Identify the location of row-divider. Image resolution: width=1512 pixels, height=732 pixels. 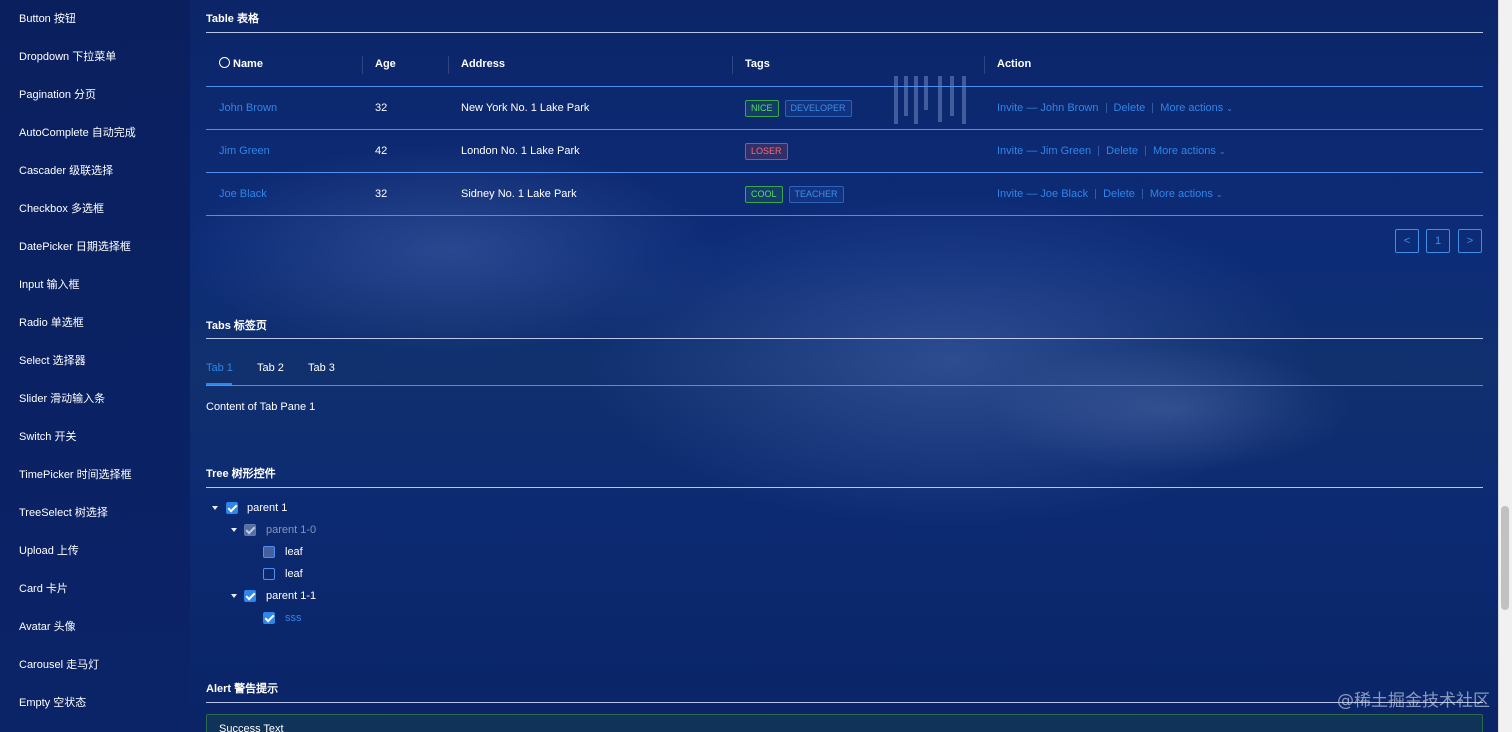
(844, 215).